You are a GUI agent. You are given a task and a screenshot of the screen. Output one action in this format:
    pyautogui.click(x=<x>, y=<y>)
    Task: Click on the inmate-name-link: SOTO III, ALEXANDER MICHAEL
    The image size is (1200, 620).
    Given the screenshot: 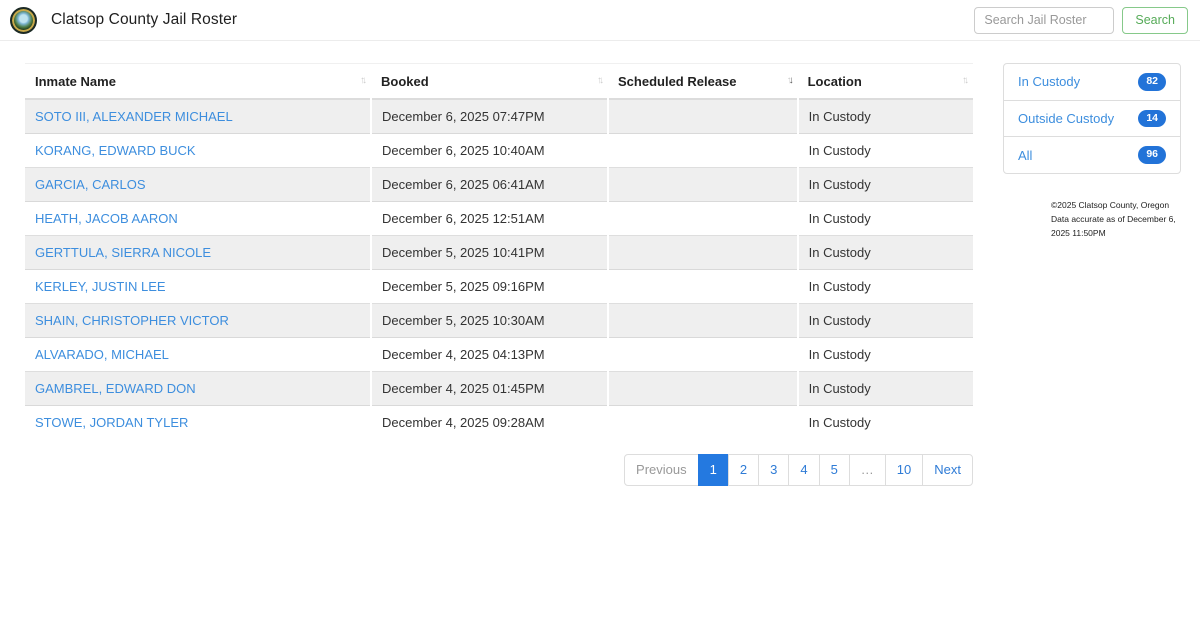 What is the action you would take?
    pyautogui.click(x=134, y=116)
    